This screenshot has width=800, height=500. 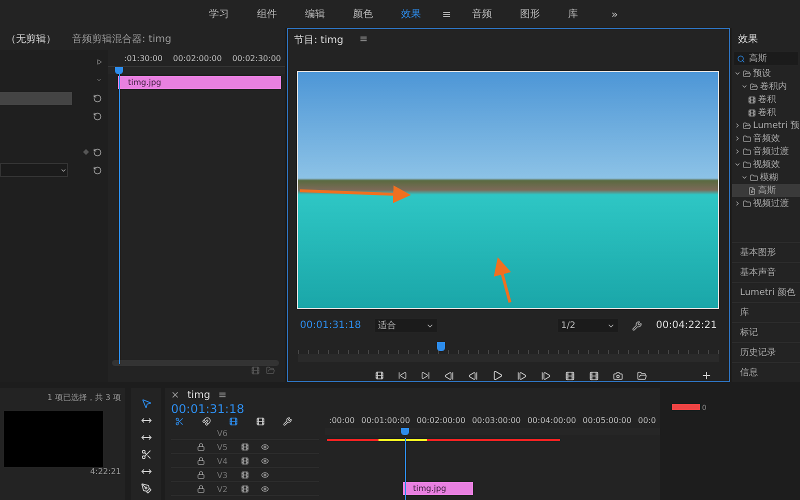 What do you see at coordinates (766, 312) in the screenshot?
I see `panel-tab: 库` at bounding box center [766, 312].